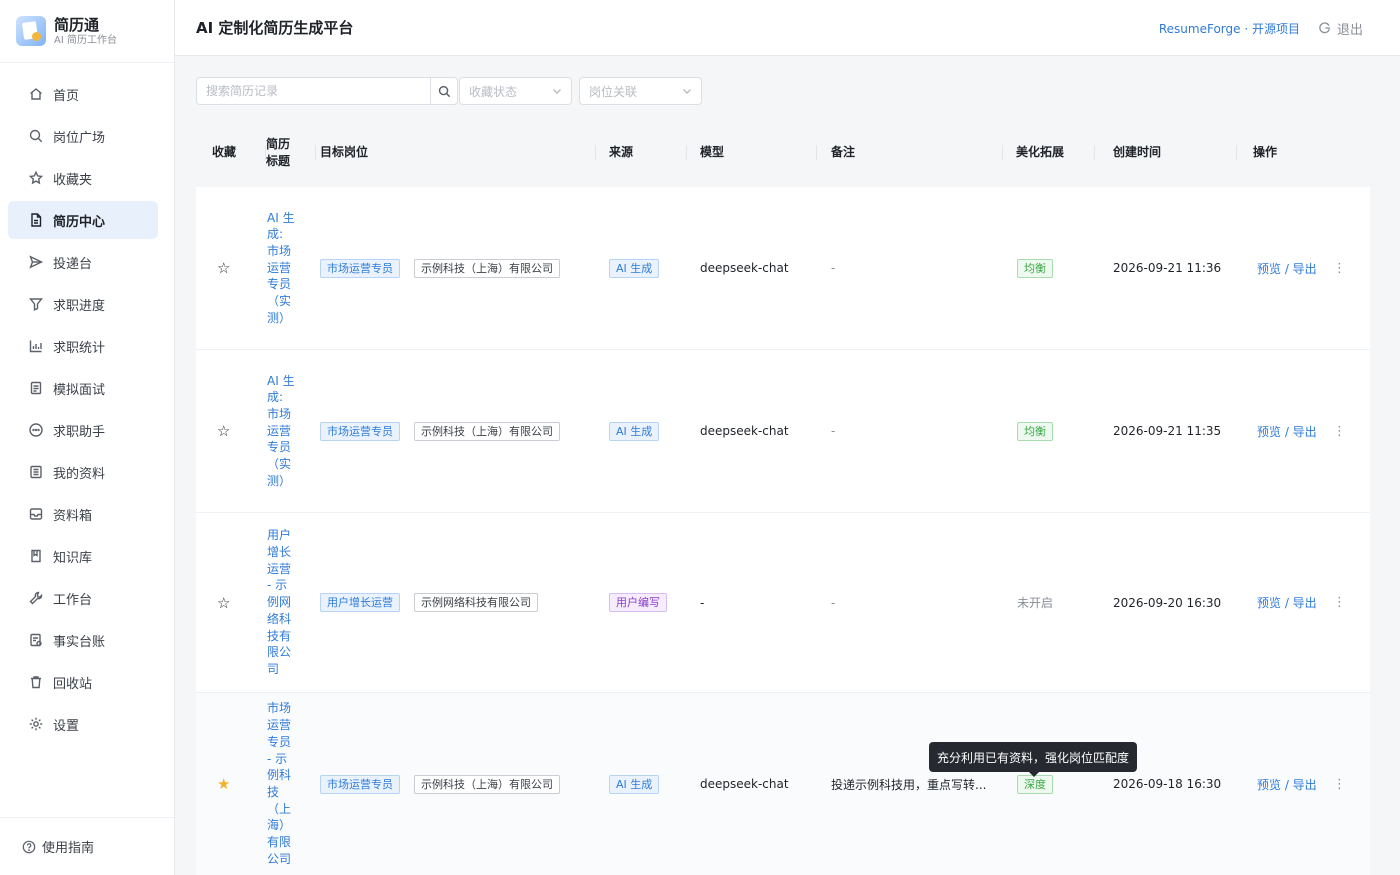 This screenshot has width=1400, height=875. What do you see at coordinates (36, 94) in the screenshot?
I see `home-icon` at bounding box center [36, 94].